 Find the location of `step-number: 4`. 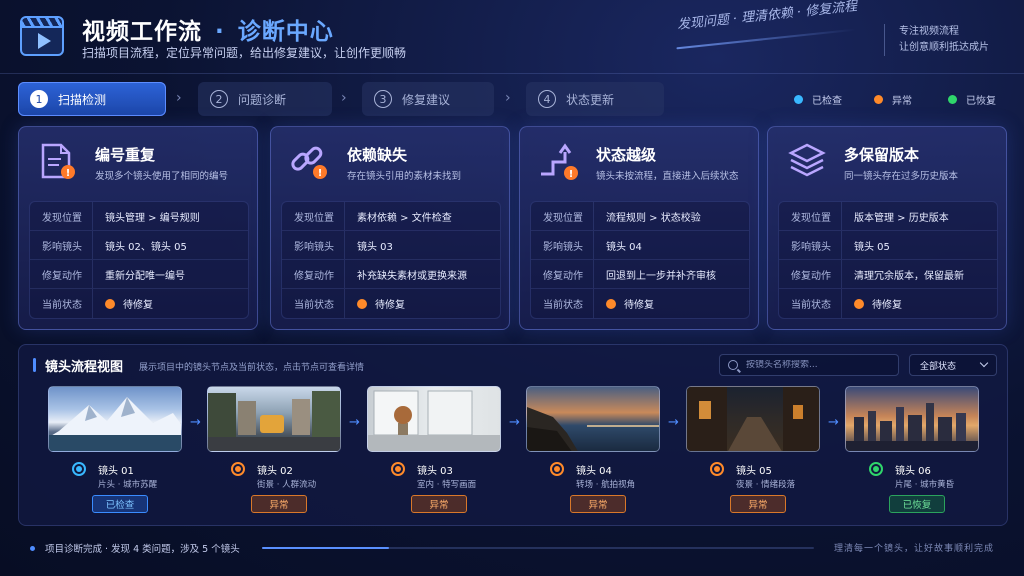

step-number: 4 is located at coordinates (547, 99).